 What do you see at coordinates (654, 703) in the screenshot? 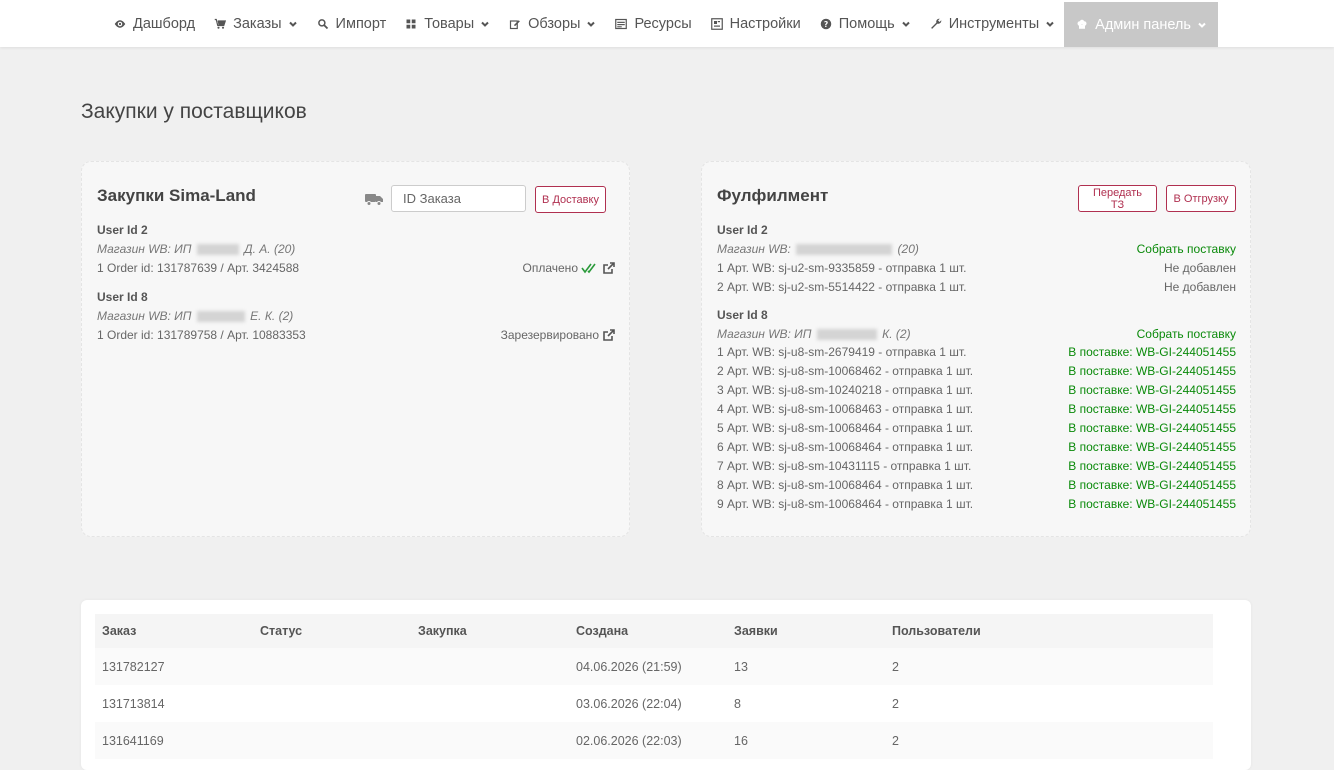
I see `table-row: 131713814 03.06.2026 (22:04) 8 2` at bounding box center [654, 703].